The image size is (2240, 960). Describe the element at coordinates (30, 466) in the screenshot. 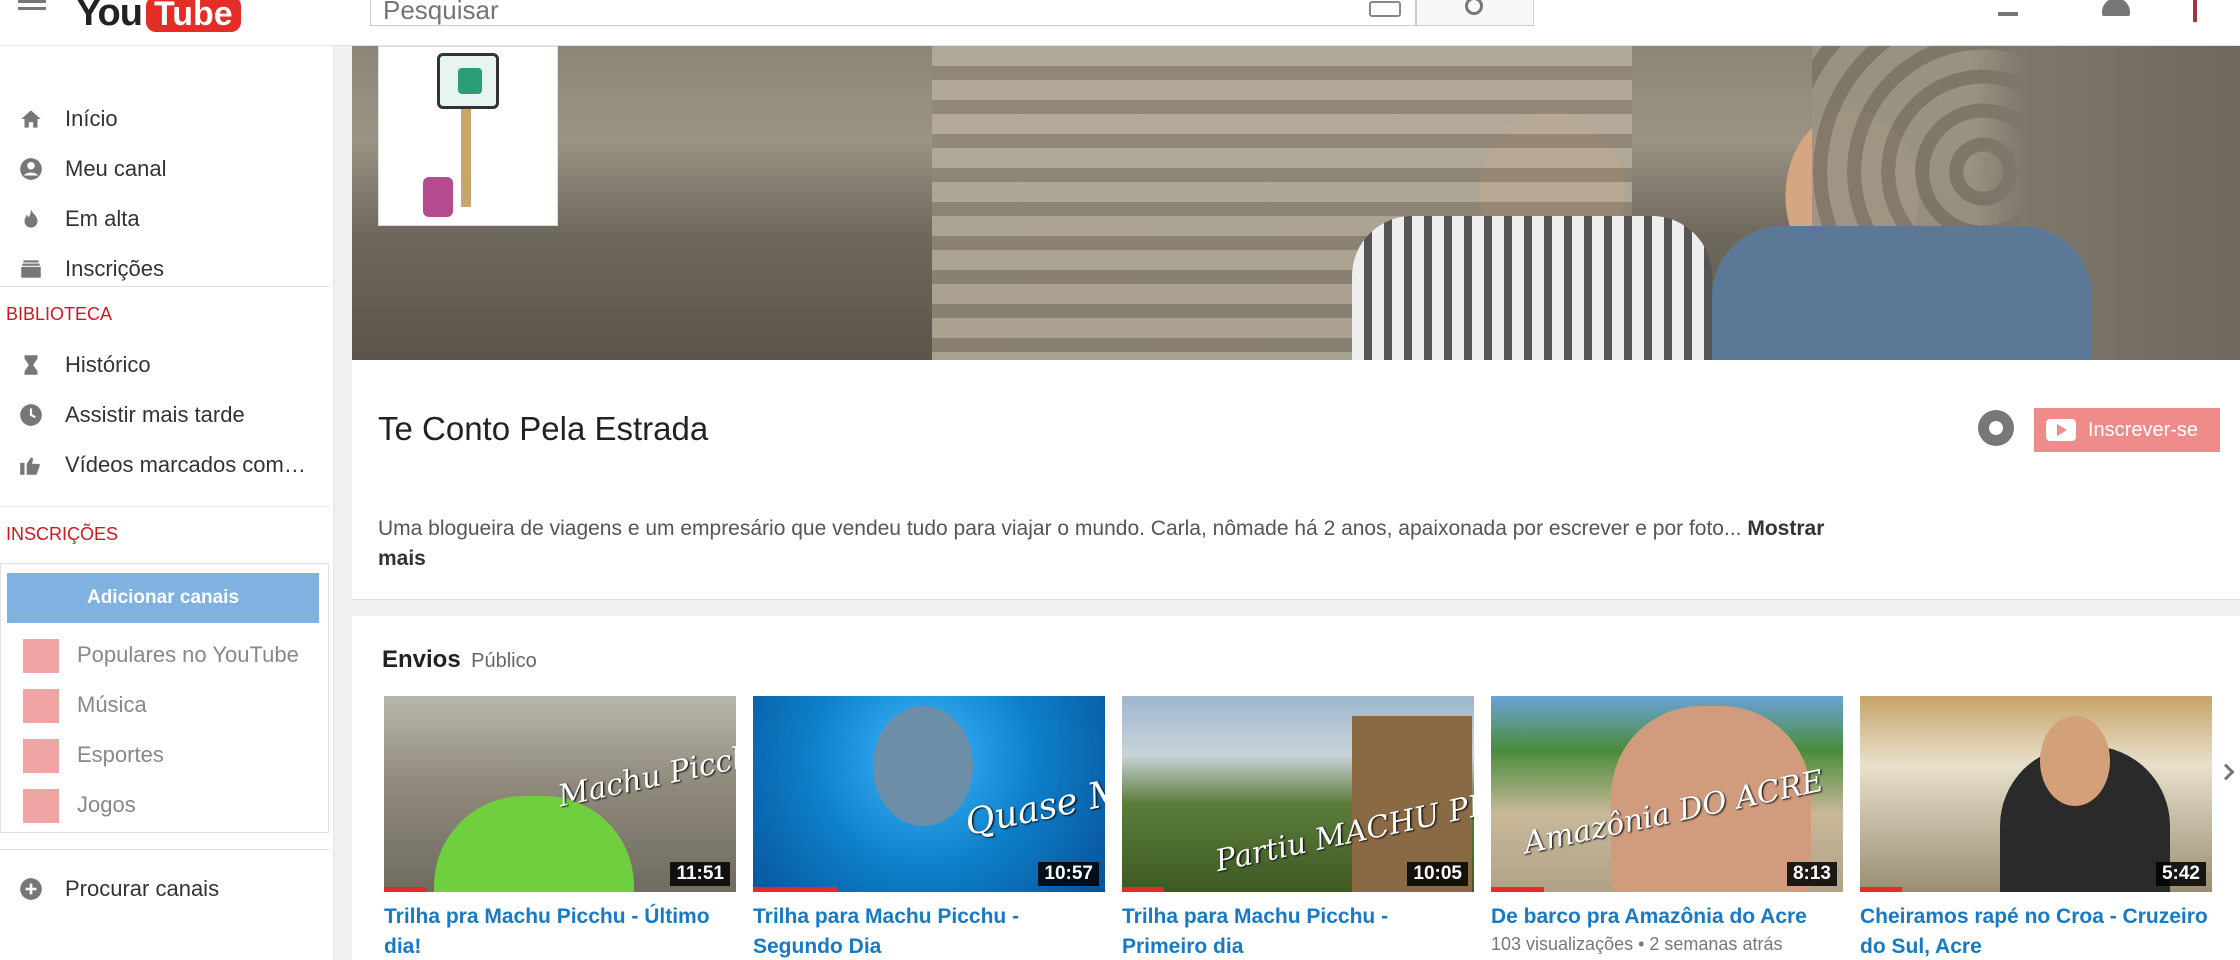

I see `thumbs-up-icon` at that location.